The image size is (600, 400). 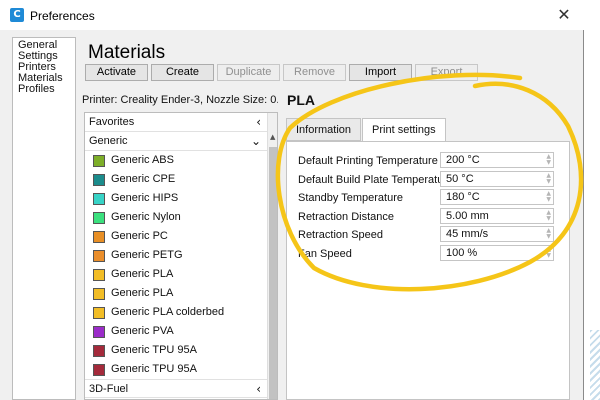 I want to click on tab-information: Information, so click(x=324, y=129).